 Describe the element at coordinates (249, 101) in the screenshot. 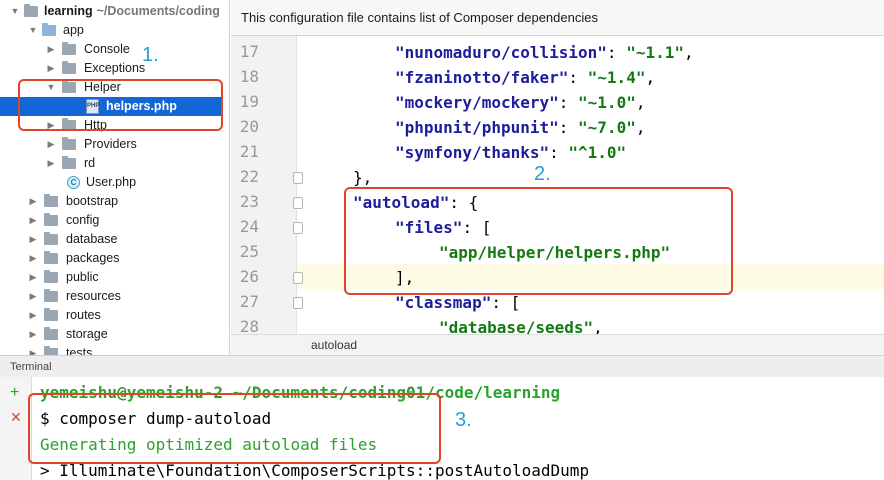

I see `line-number: 19` at that location.